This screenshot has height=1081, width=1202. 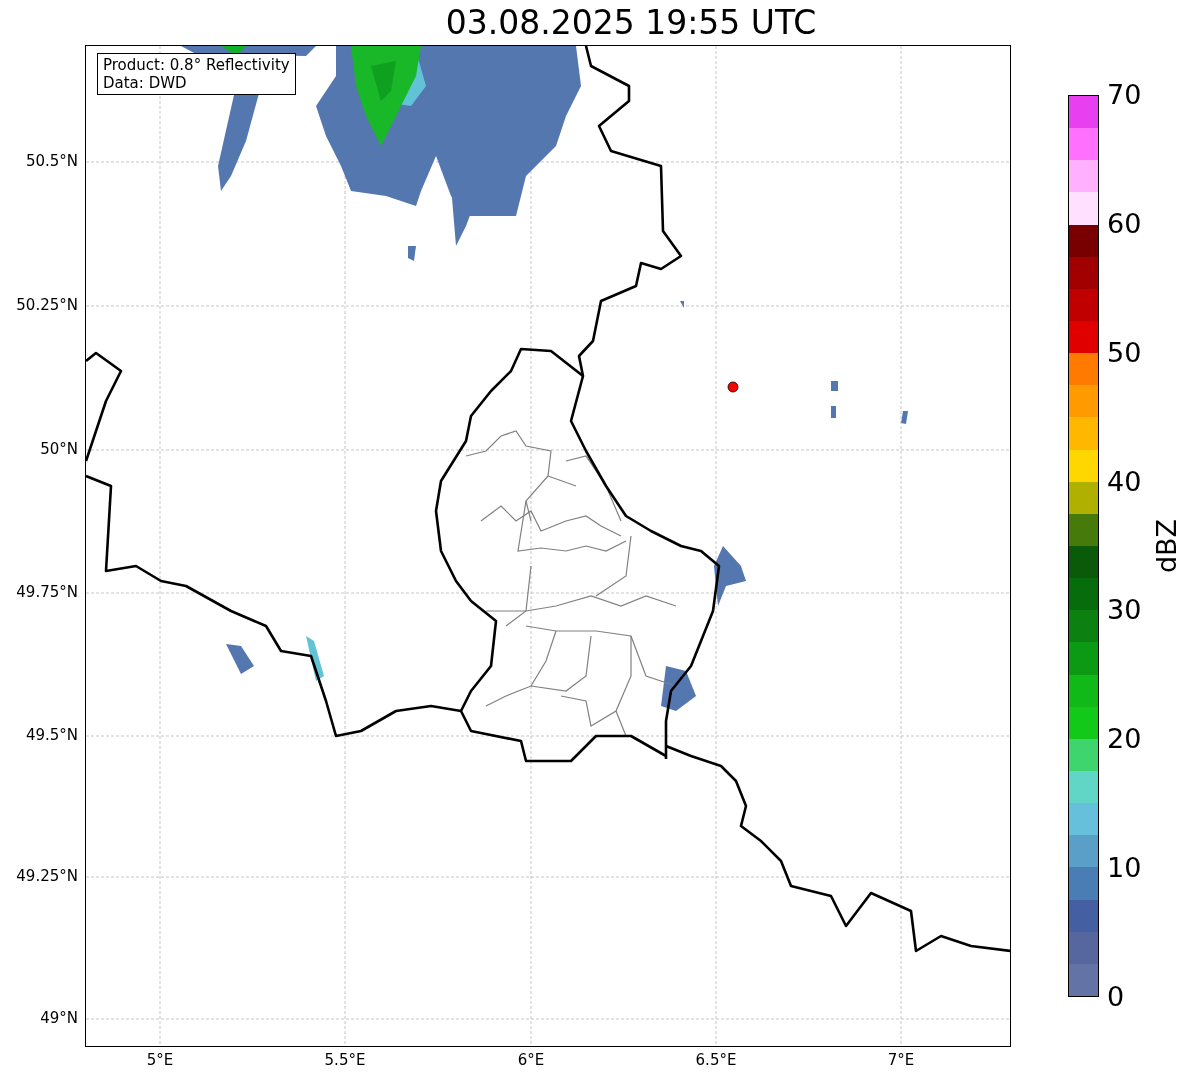 I want to click on longitude-label: 7°E, so click(x=901, y=1060).